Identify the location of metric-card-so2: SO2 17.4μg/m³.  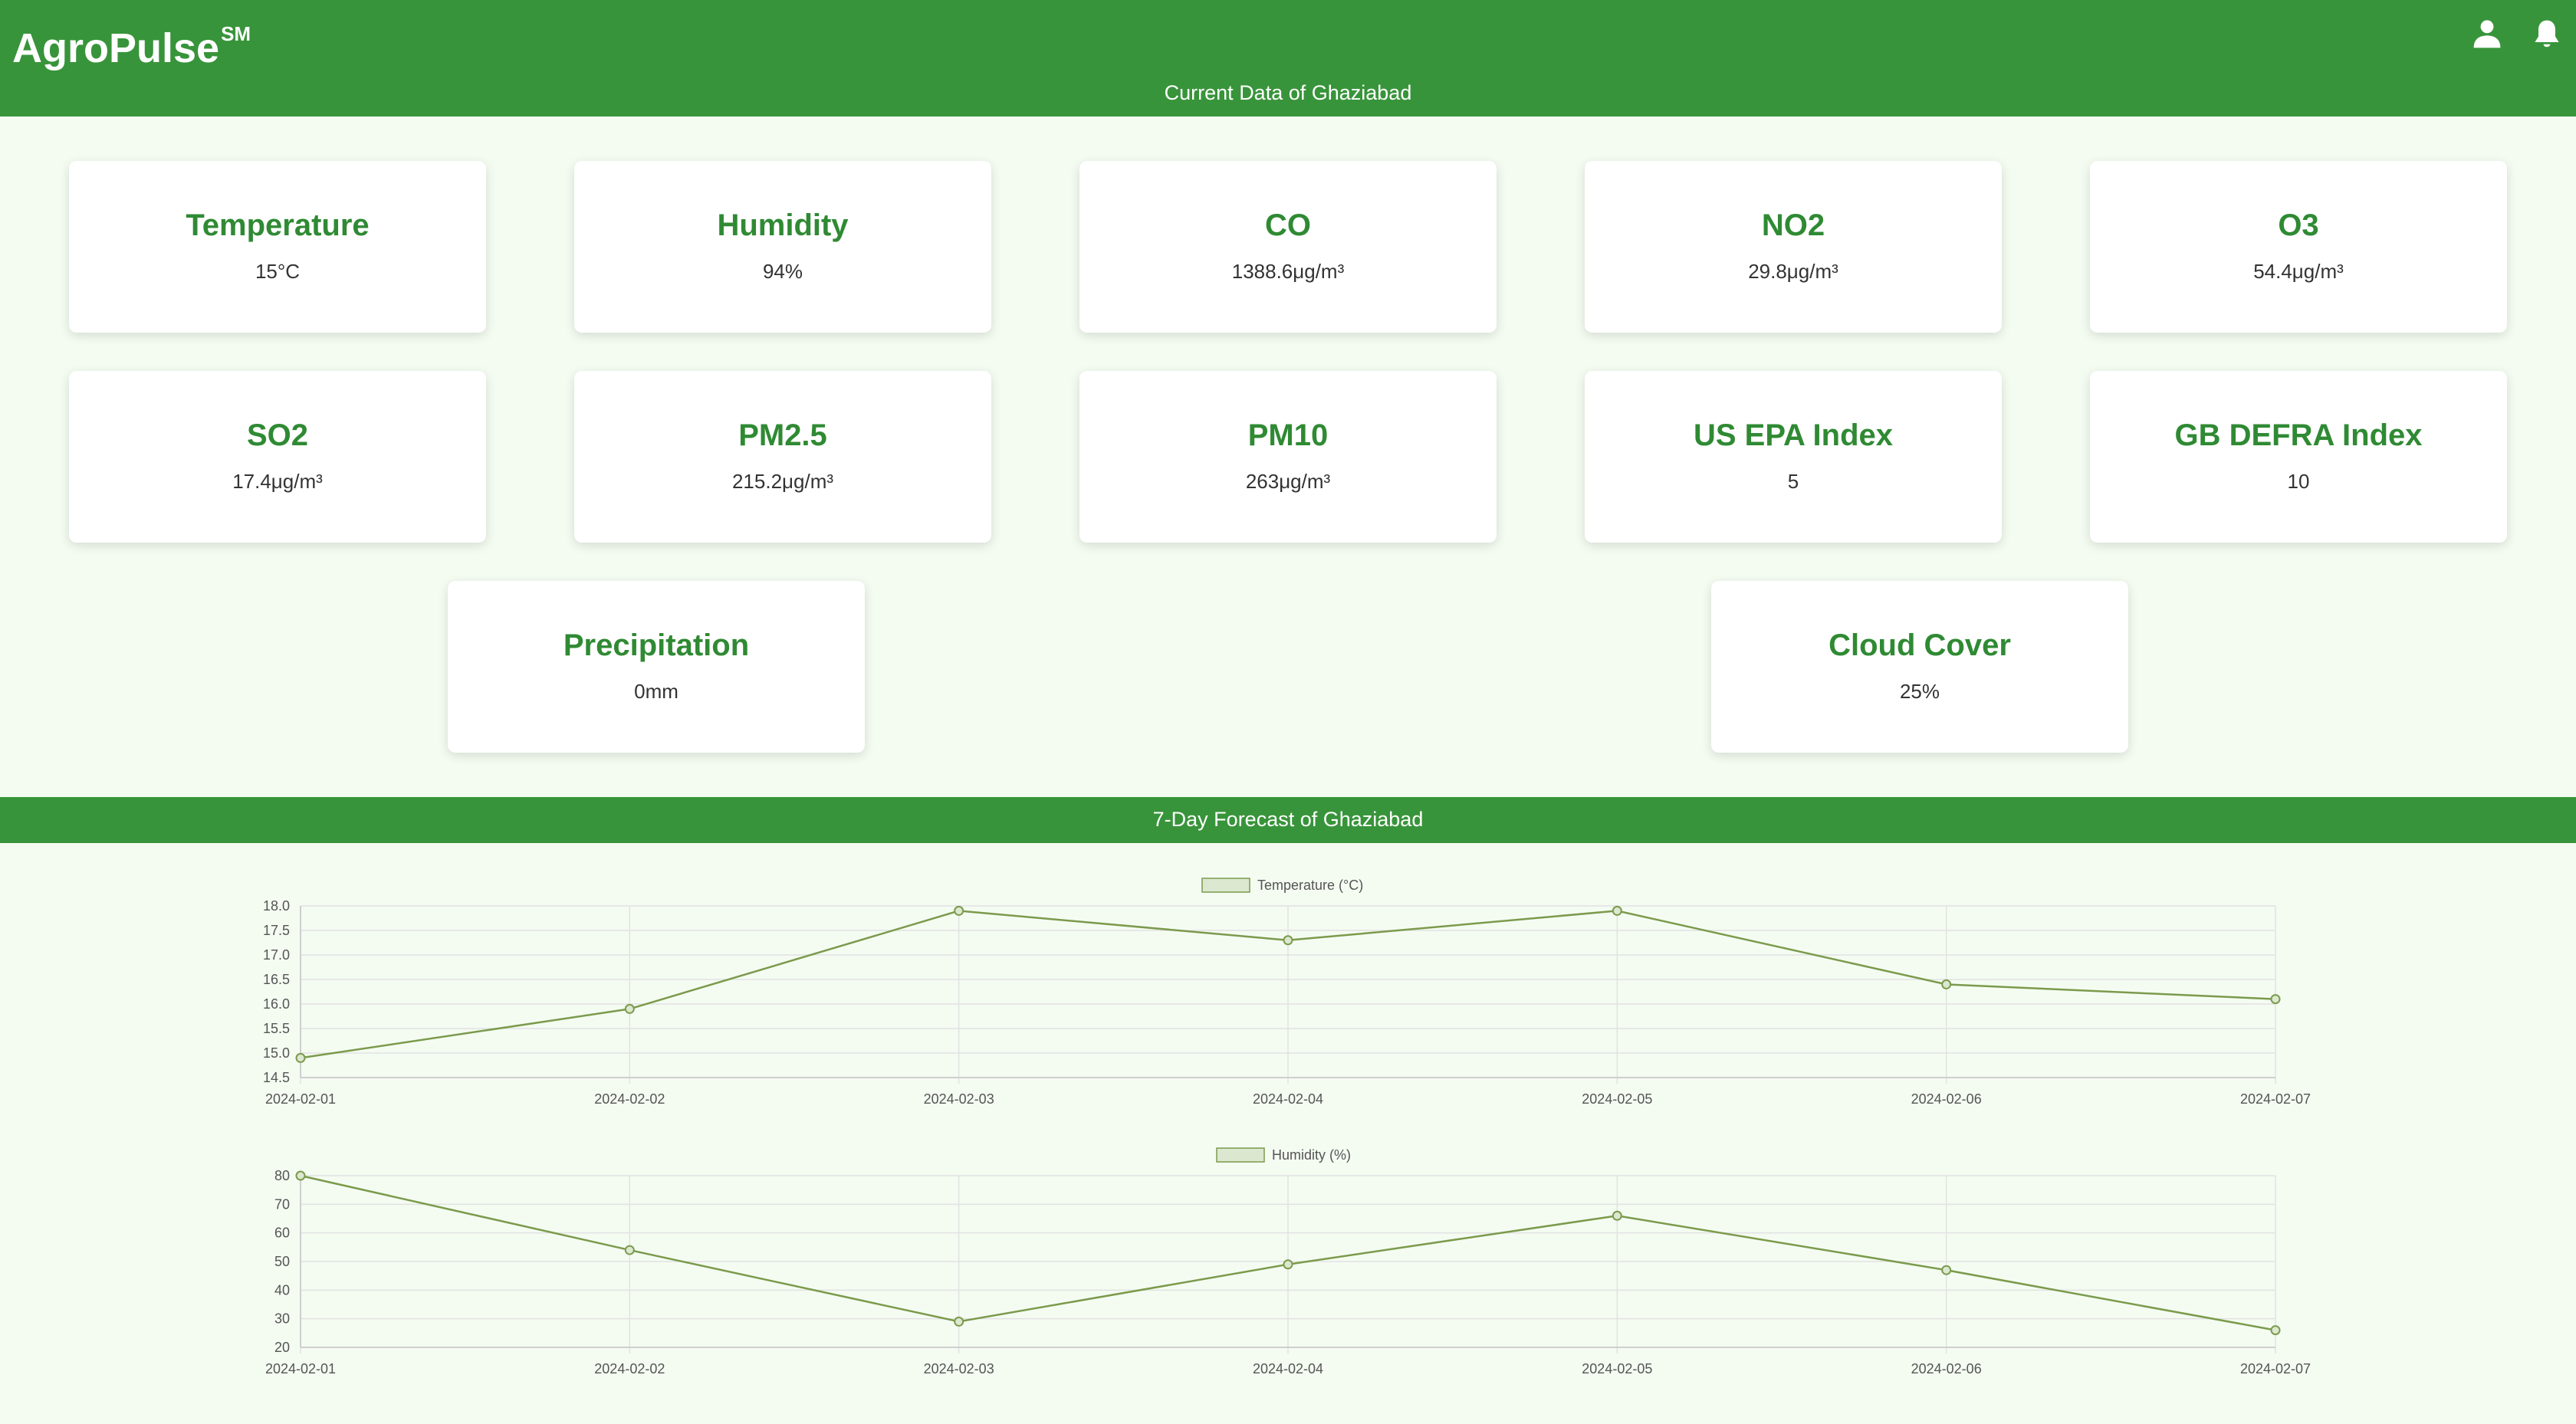
(277, 457).